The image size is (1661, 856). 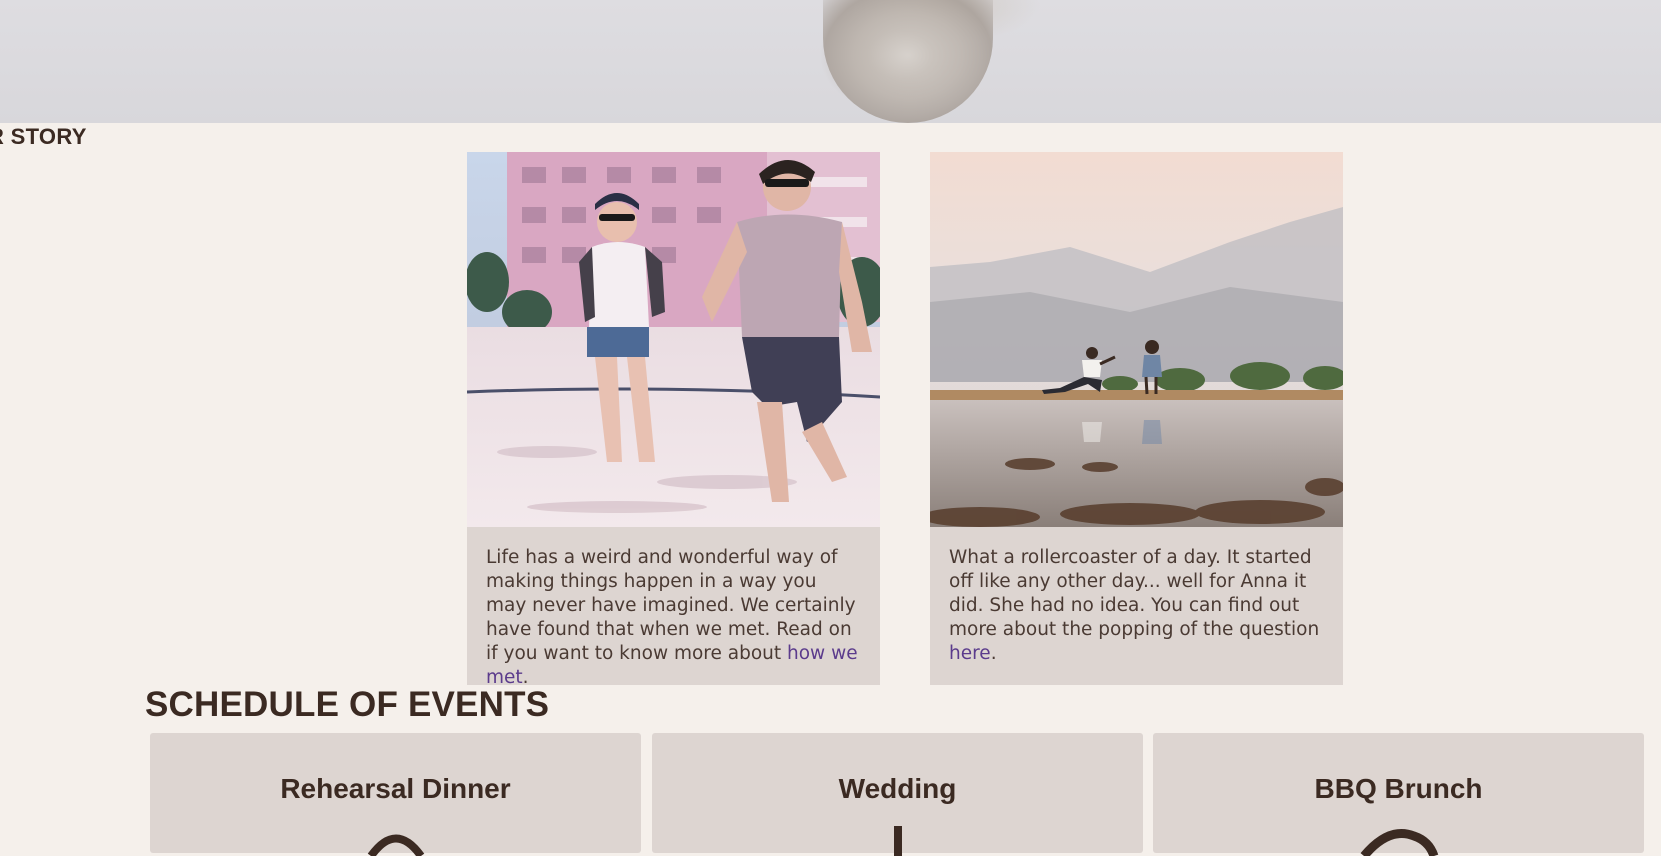 I want to click on ring-image, so click(x=908, y=61).